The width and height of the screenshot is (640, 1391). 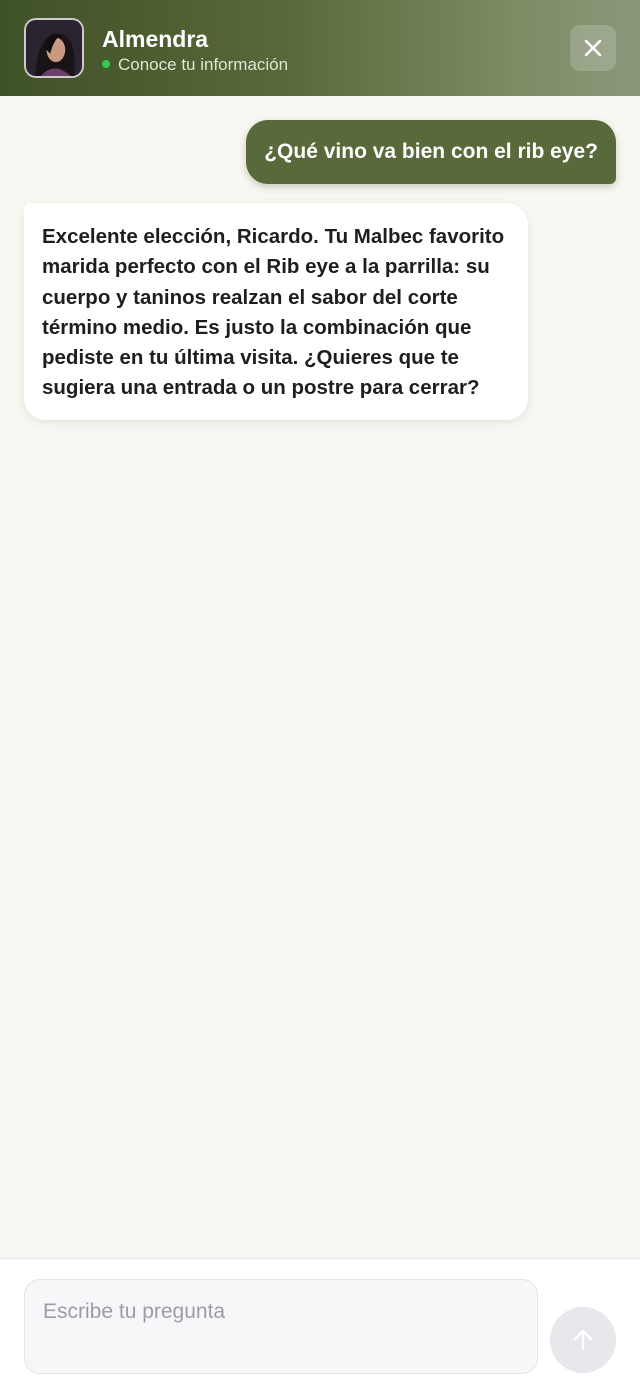 I want to click on avatar-portrait-icon, so click(x=54, y=48).